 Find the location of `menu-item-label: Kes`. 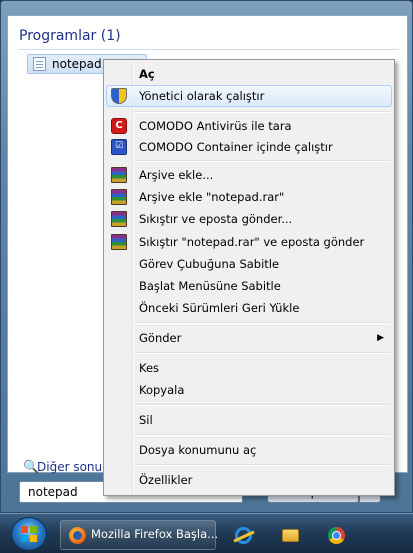

menu-item-label: Kes is located at coordinates (149, 368).